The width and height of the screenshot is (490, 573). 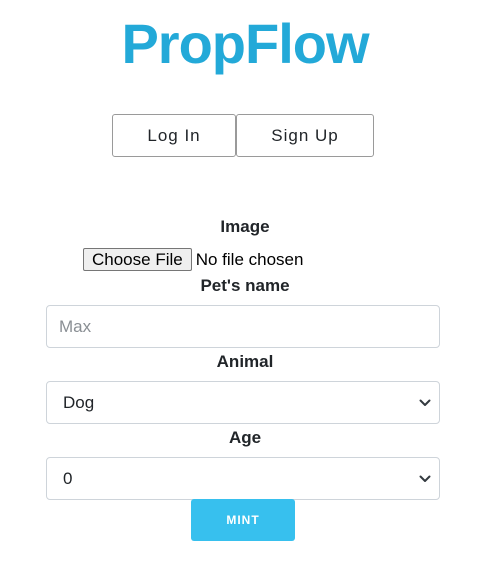 What do you see at coordinates (193, 259) in the screenshot?
I see `file-input: Choose File No file chosen` at bounding box center [193, 259].